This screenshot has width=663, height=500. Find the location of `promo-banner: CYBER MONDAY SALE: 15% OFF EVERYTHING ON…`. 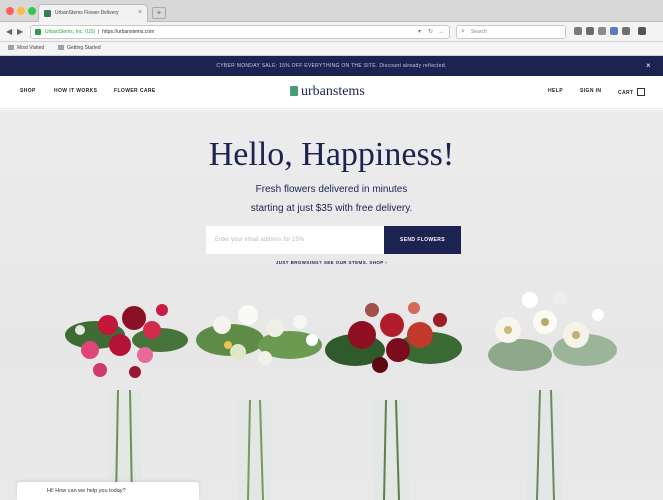

promo-banner: CYBER MONDAY SALE: 15% OFF EVERYTHING ON… is located at coordinates (331, 66).